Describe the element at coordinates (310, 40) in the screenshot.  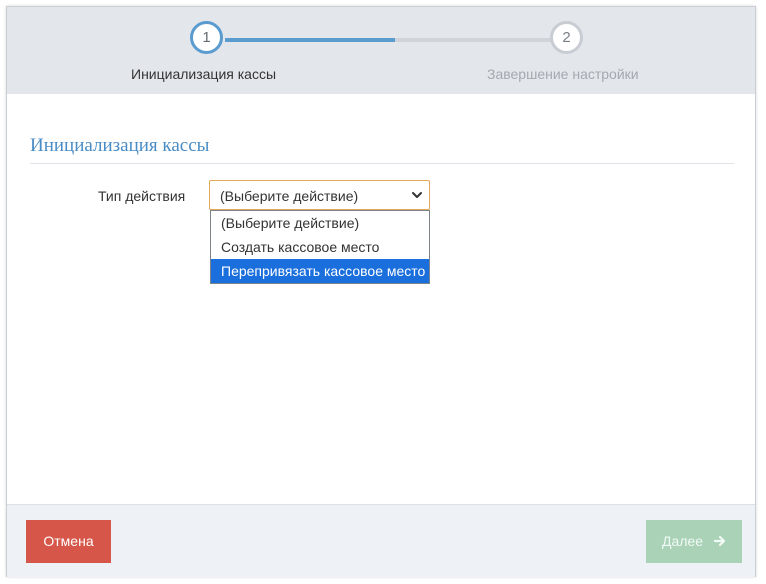
I see `progress-line-completed` at that location.